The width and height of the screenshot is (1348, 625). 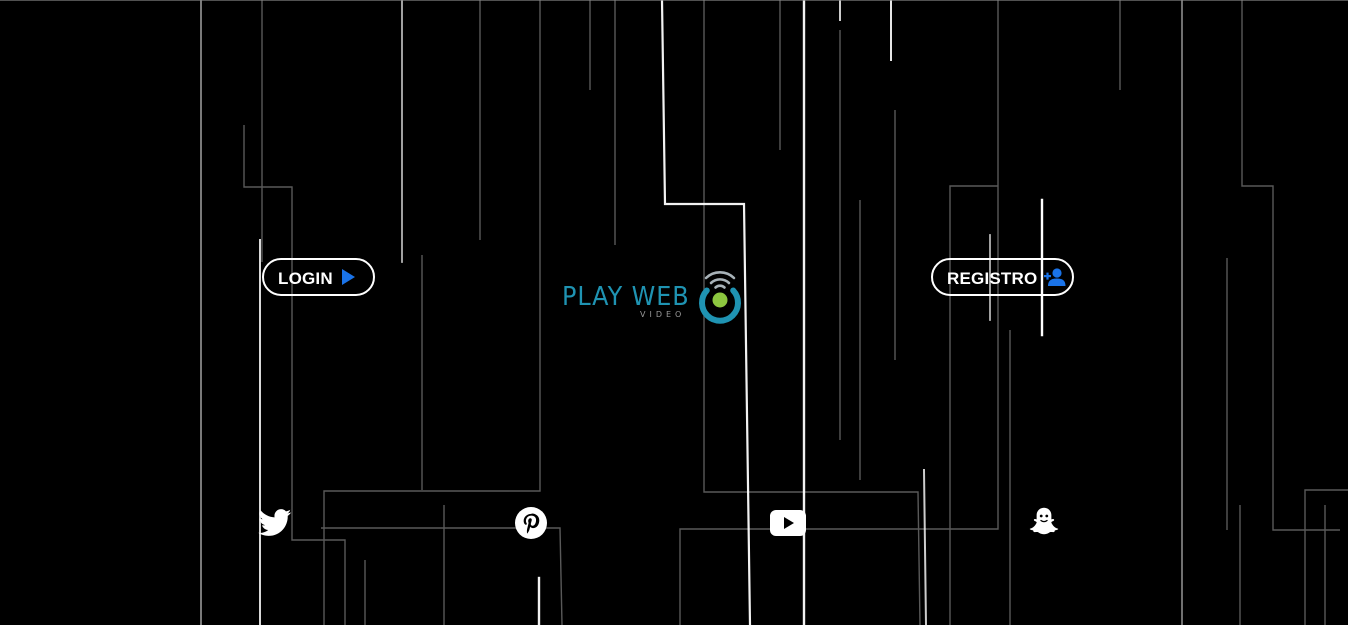 What do you see at coordinates (1055, 277) in the screenshot?
I see `add-user-icon` at bounding box center [1055, 277].